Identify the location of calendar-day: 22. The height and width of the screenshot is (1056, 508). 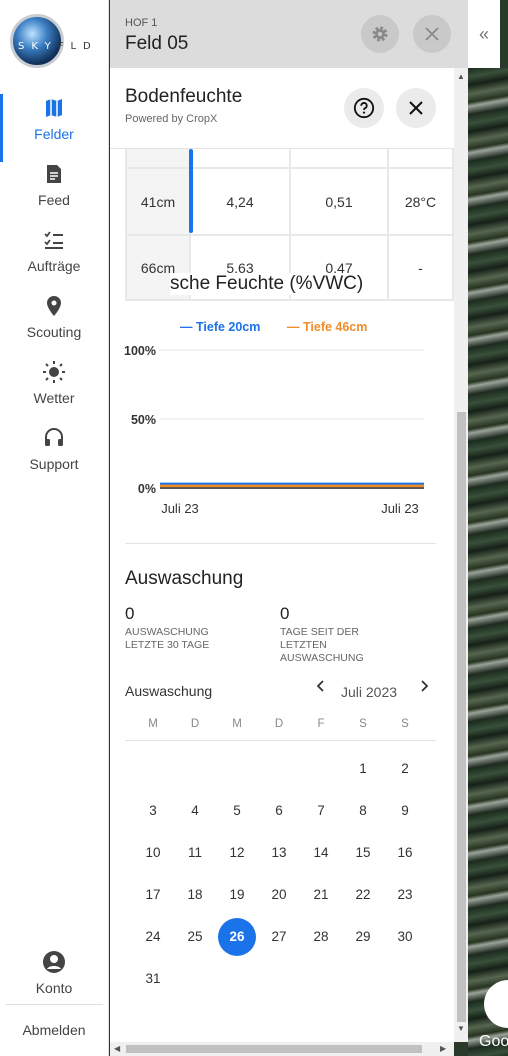
(363, 895).